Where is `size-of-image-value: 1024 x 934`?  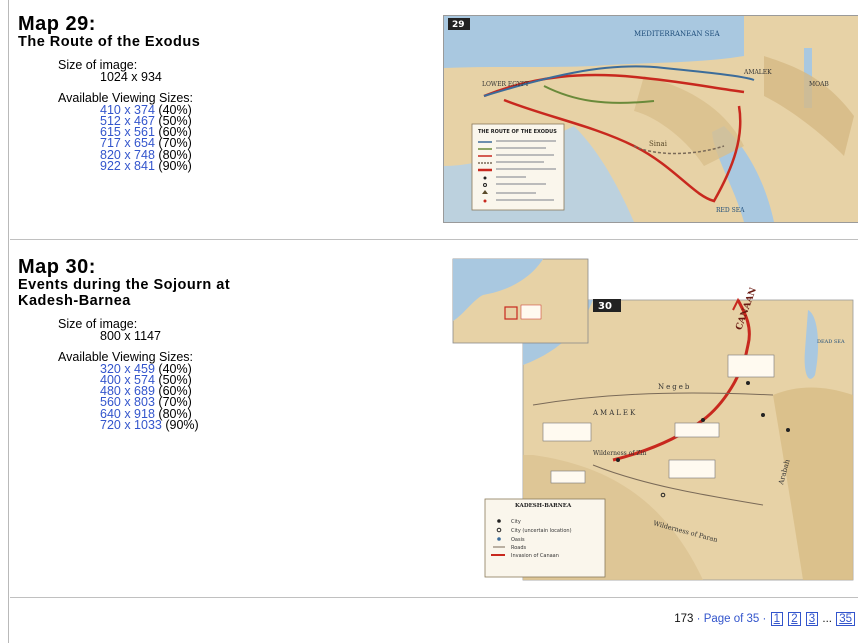
size-of-image-value: 1024 x 934 is located at coordinates (131, 76).